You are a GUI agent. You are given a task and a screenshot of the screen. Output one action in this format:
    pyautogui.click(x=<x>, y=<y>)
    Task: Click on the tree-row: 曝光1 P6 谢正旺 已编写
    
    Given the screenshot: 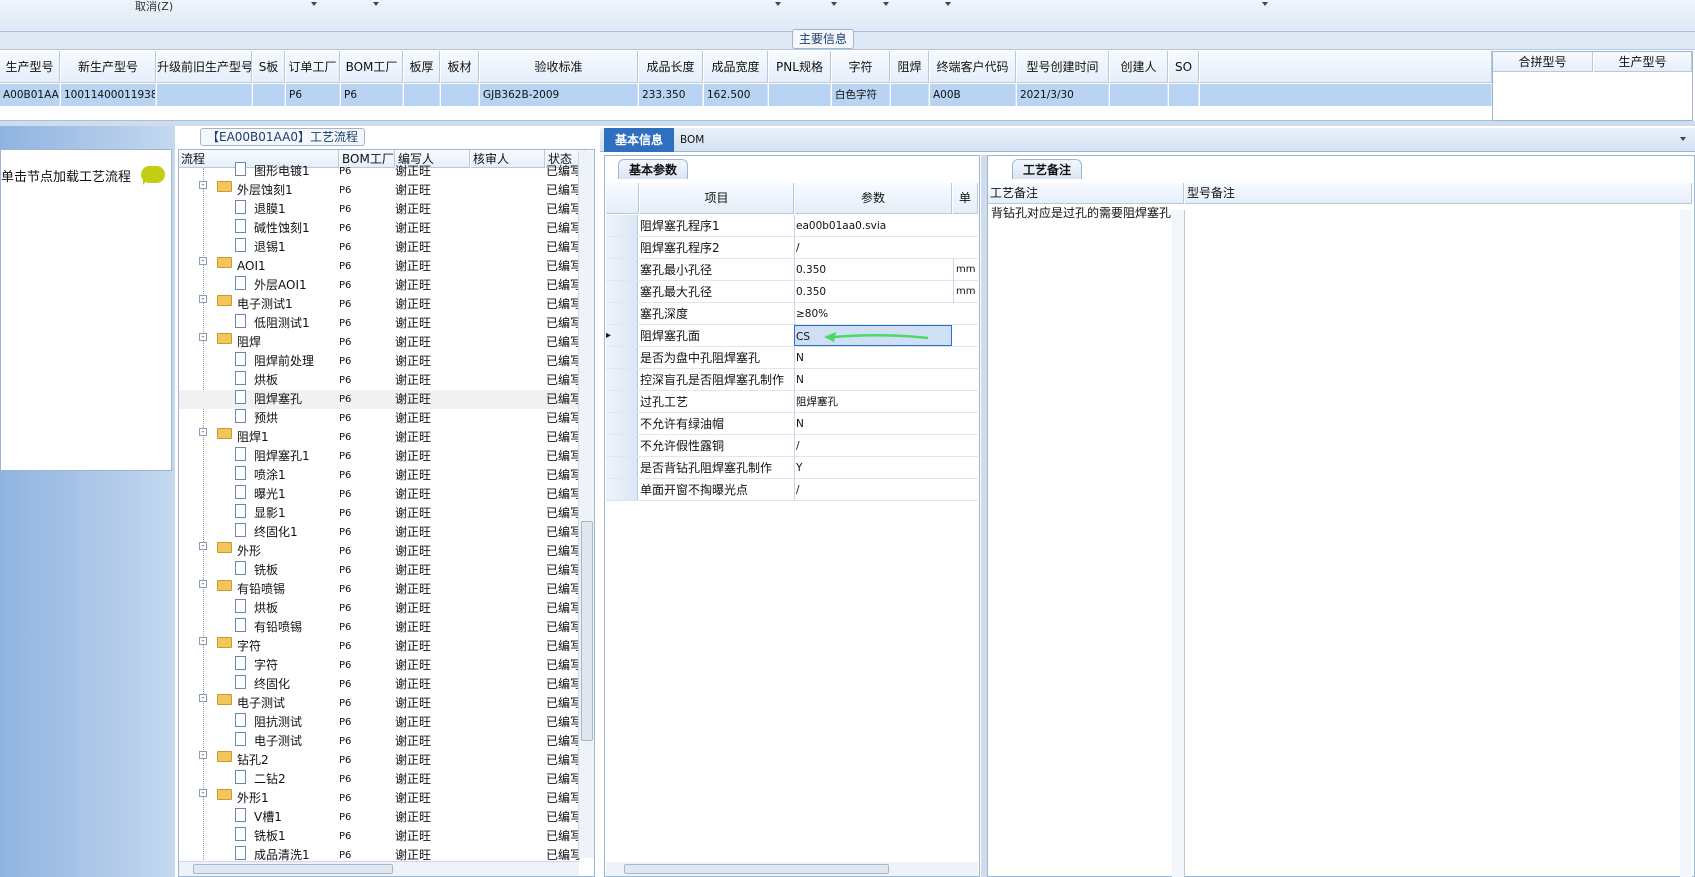 What is the action you would take?
    pyautogui.click(x=380, y=494)
    